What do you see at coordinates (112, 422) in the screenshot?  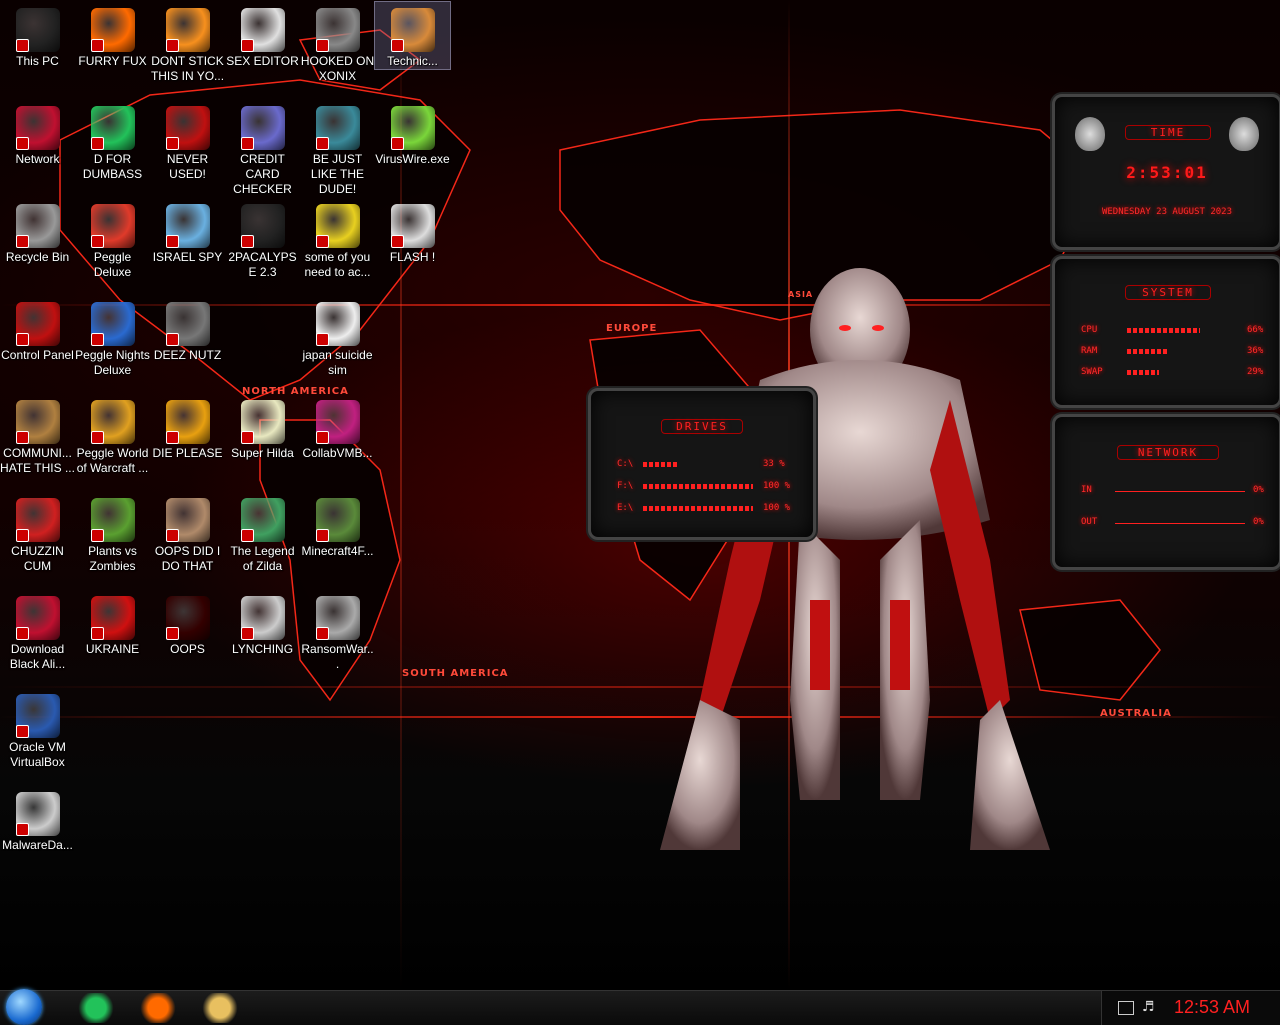 I see `peggle-wow-icon` at bounding box center [112, 422].